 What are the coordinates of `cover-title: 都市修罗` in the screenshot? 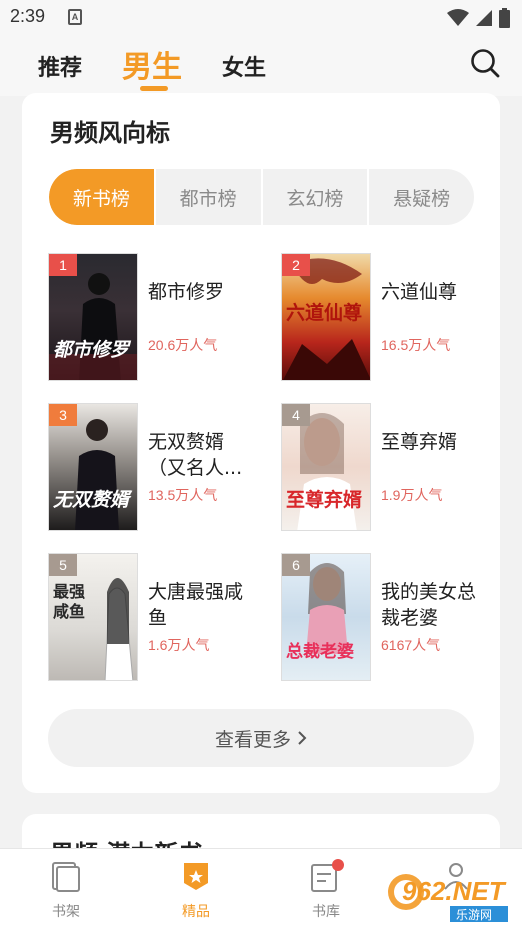 It's located at (91, 350).